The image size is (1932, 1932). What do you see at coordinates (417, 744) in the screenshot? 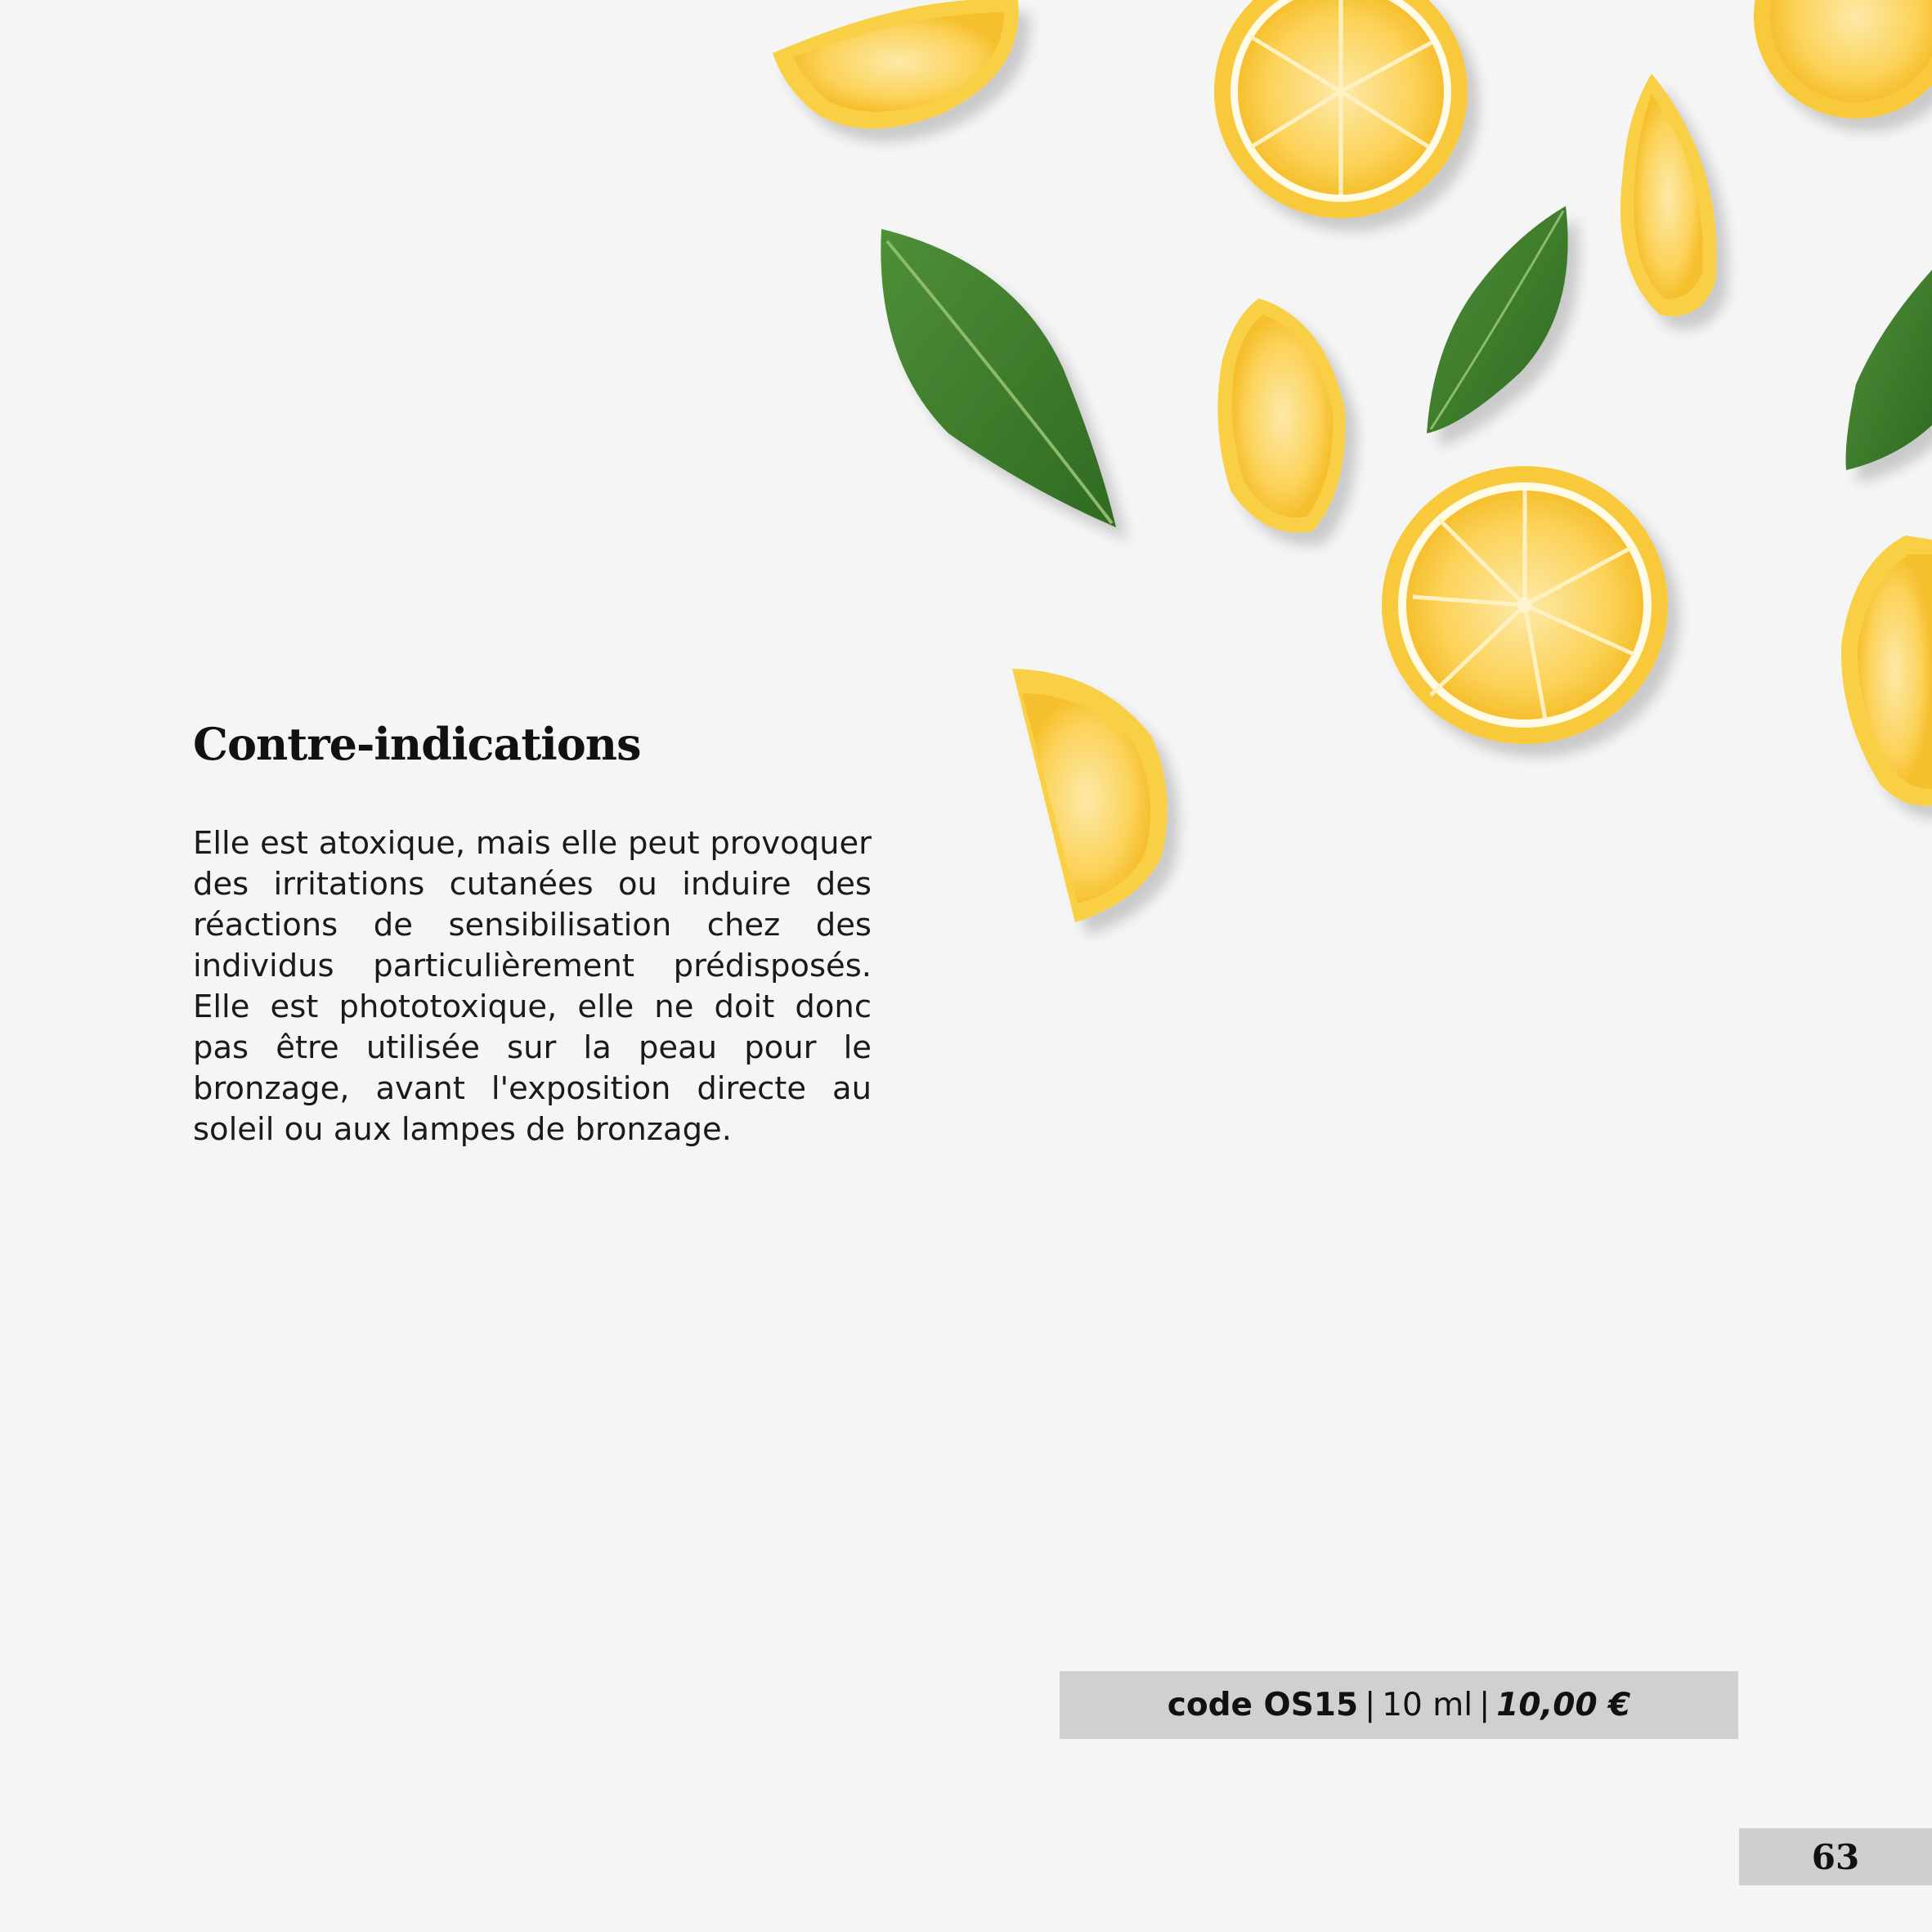
I see `section-title: Contre-indications` at bounding box center [417, 744].